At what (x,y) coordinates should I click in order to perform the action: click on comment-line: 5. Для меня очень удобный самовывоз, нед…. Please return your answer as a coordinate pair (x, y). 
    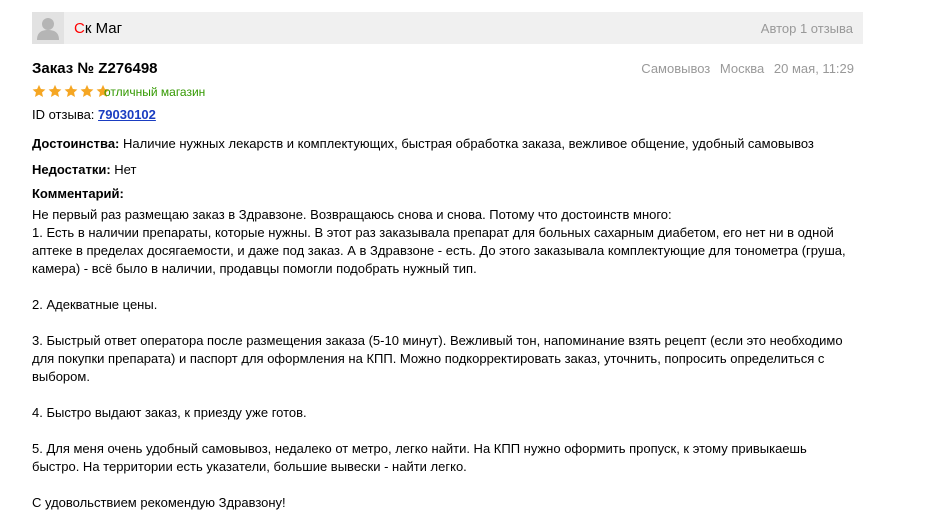
    Looking at the image, I should click on (419, 448).